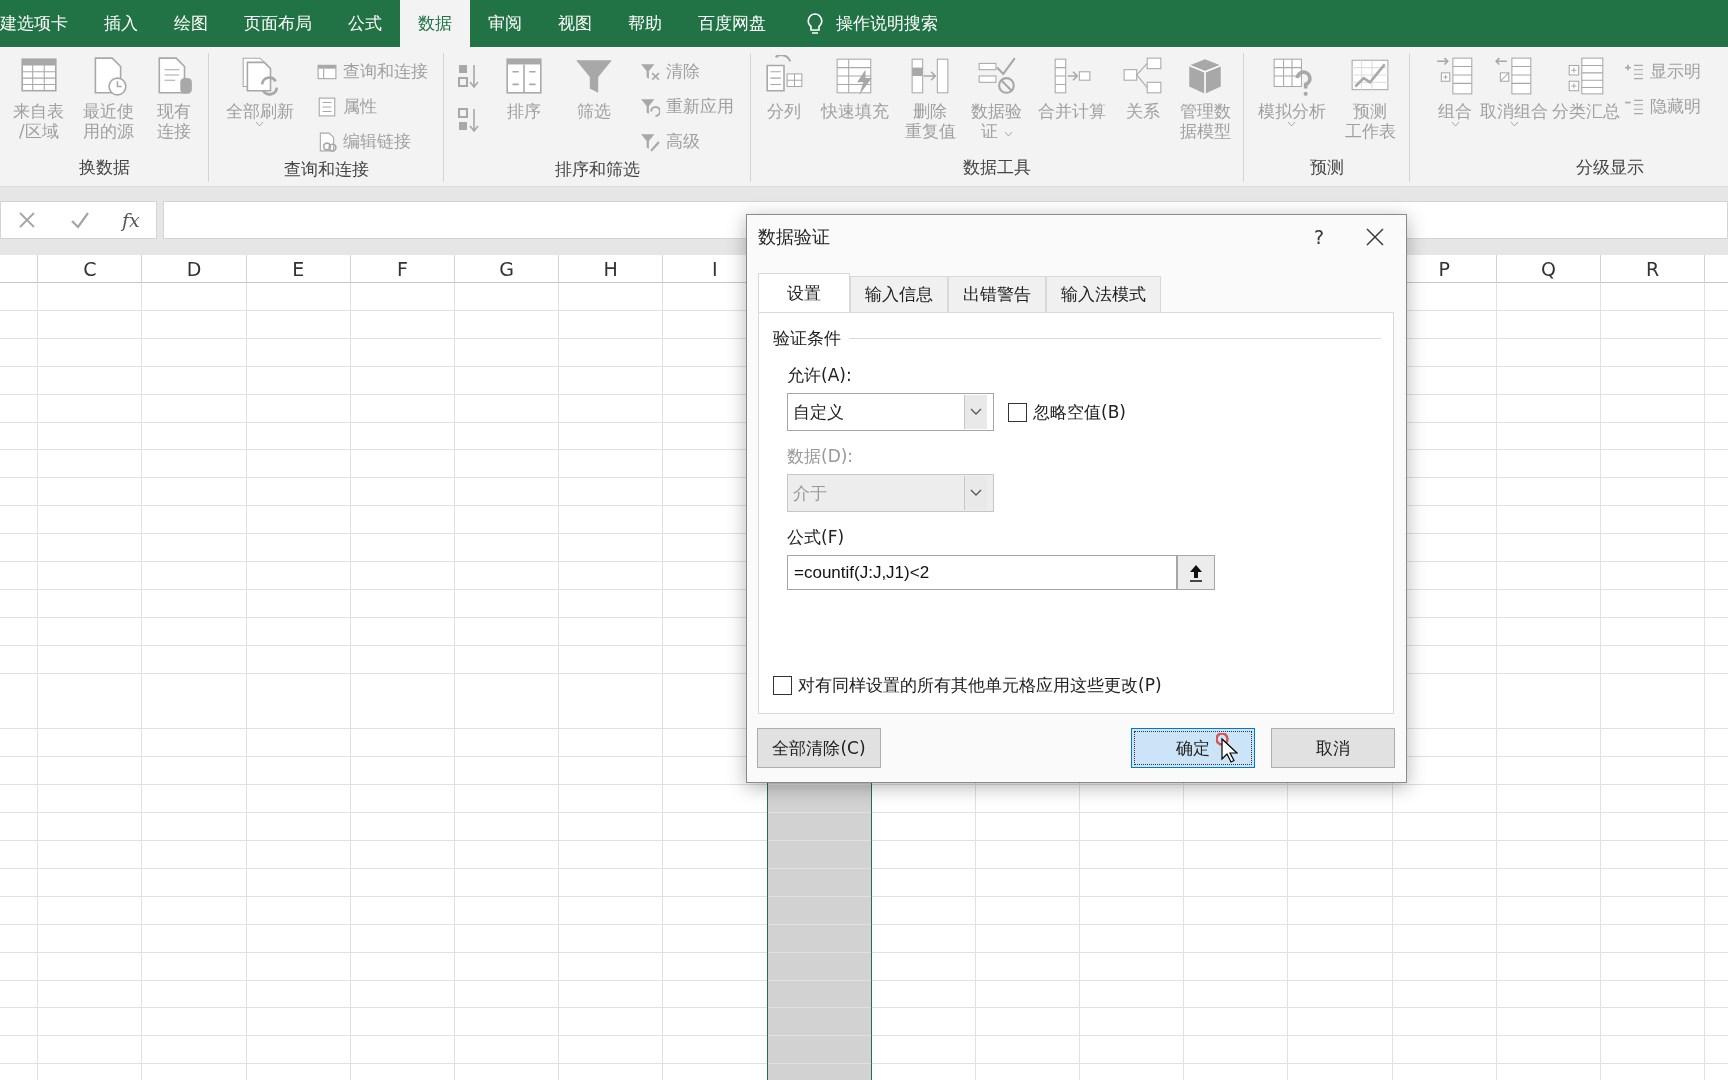 This screenshot has width=1728, height=1080. Describe the element at coordinates (816, 537) in the screenshot. I see `field-label: 公式(F)` at that location.